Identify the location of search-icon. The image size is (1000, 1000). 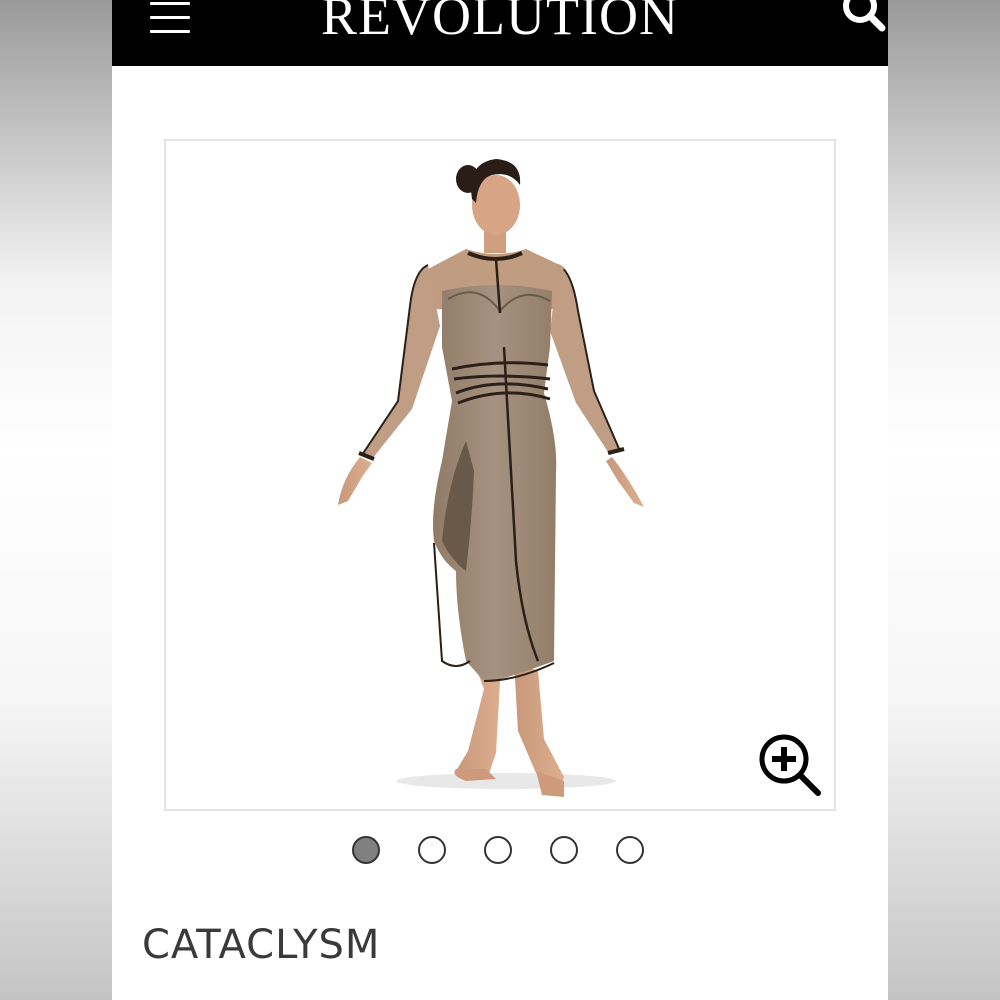
(863, 16).